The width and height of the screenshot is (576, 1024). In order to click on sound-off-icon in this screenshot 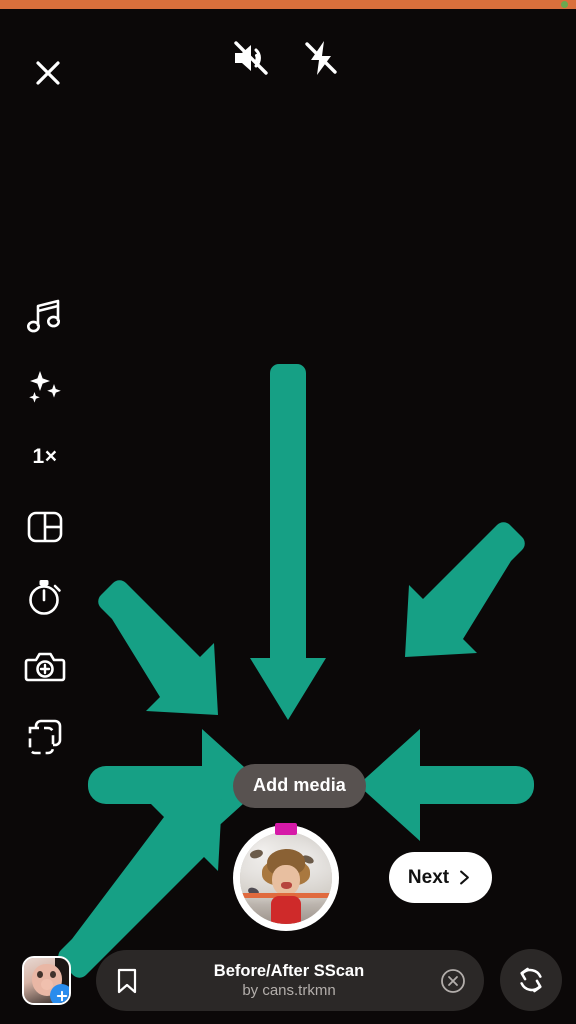, I will do `click(251, 58)`.